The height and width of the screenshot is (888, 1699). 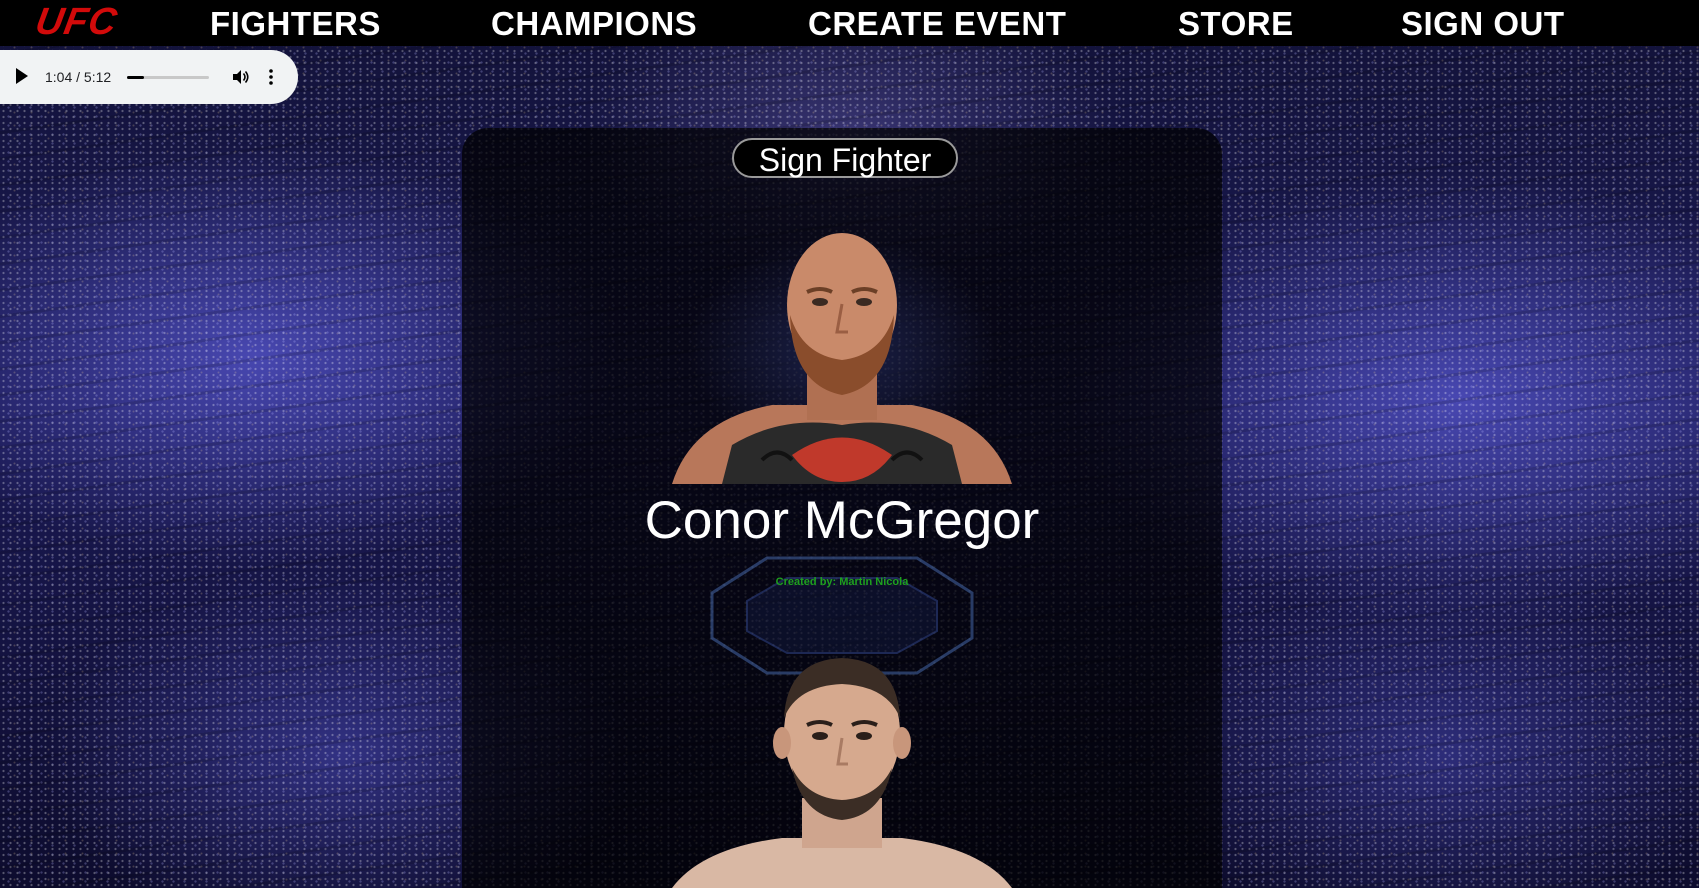 I want to click on audio-progress-fill, so click(x=135, y=77).